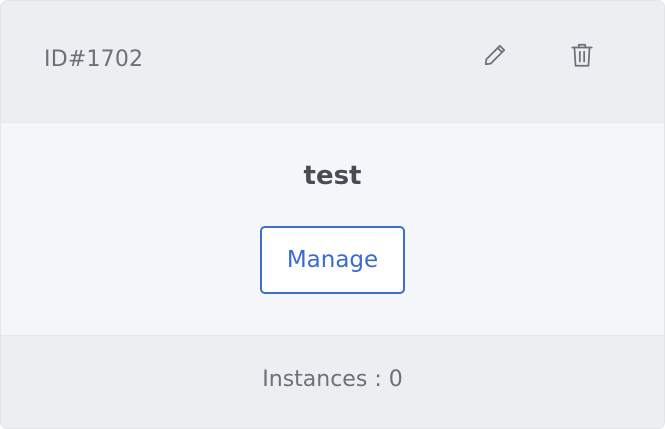 This screenshot has height=429, width=665. I want to click on card-id: ID#1702, so click(94, 59).